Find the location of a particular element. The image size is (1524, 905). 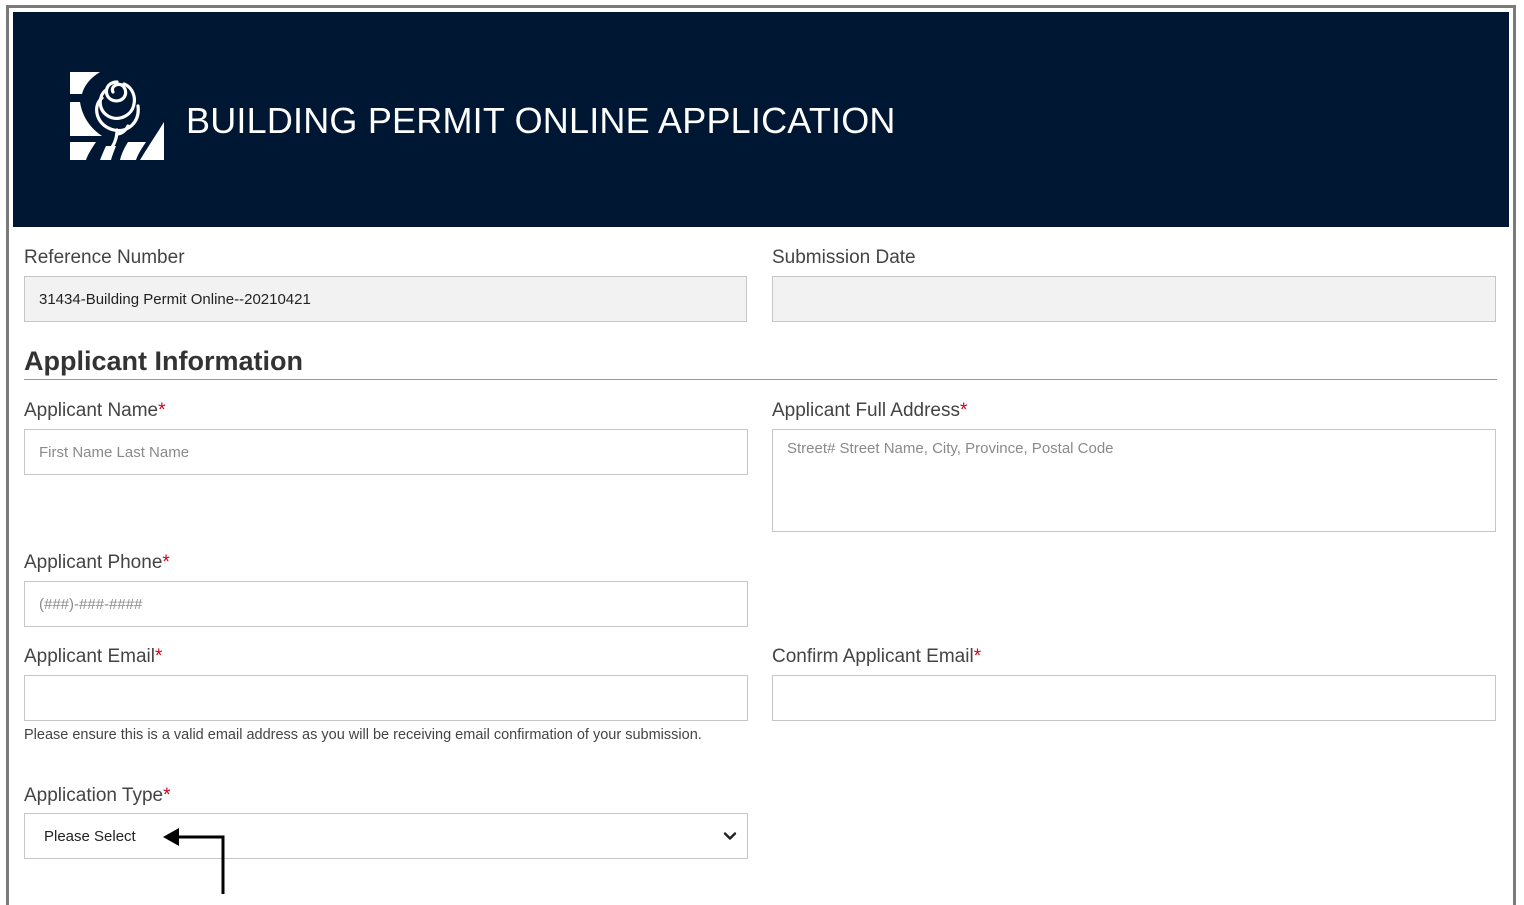

application-type-selected: Please Select is located at coordinates (90, 836).